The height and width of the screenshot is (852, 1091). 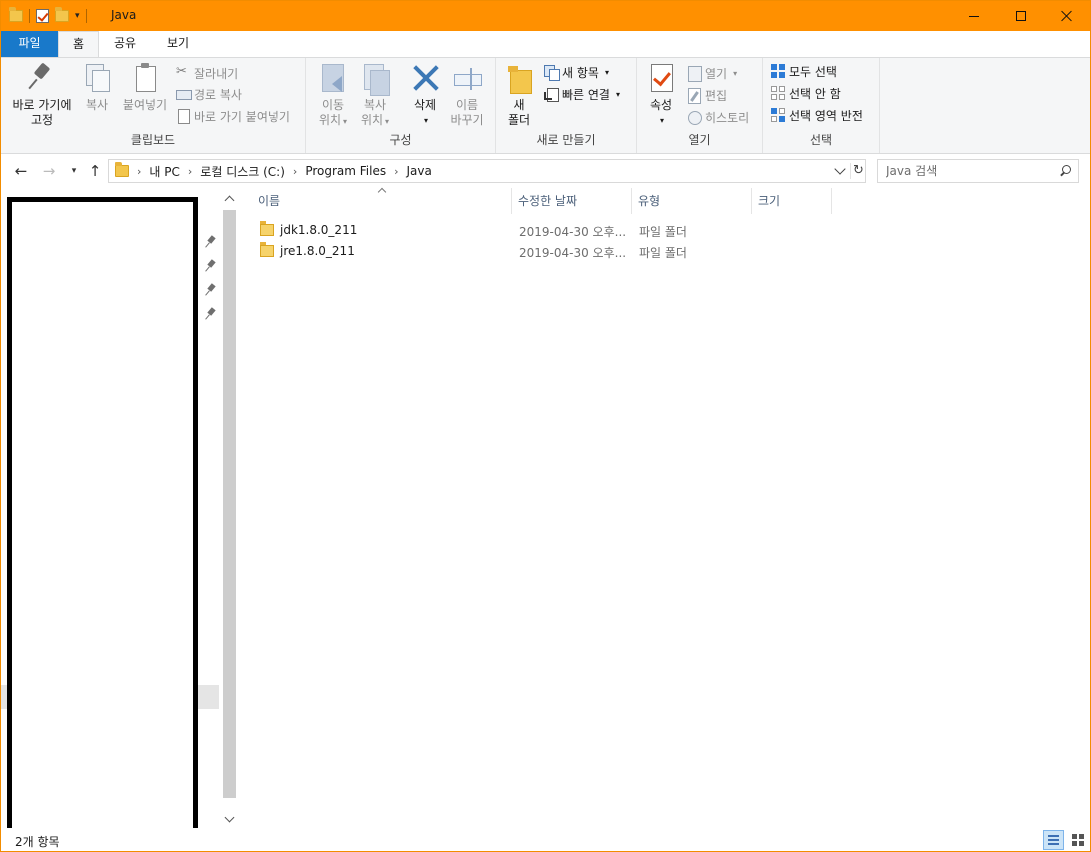 I want to click on breadcrumb-java: Java, so click(x=419, y=171).